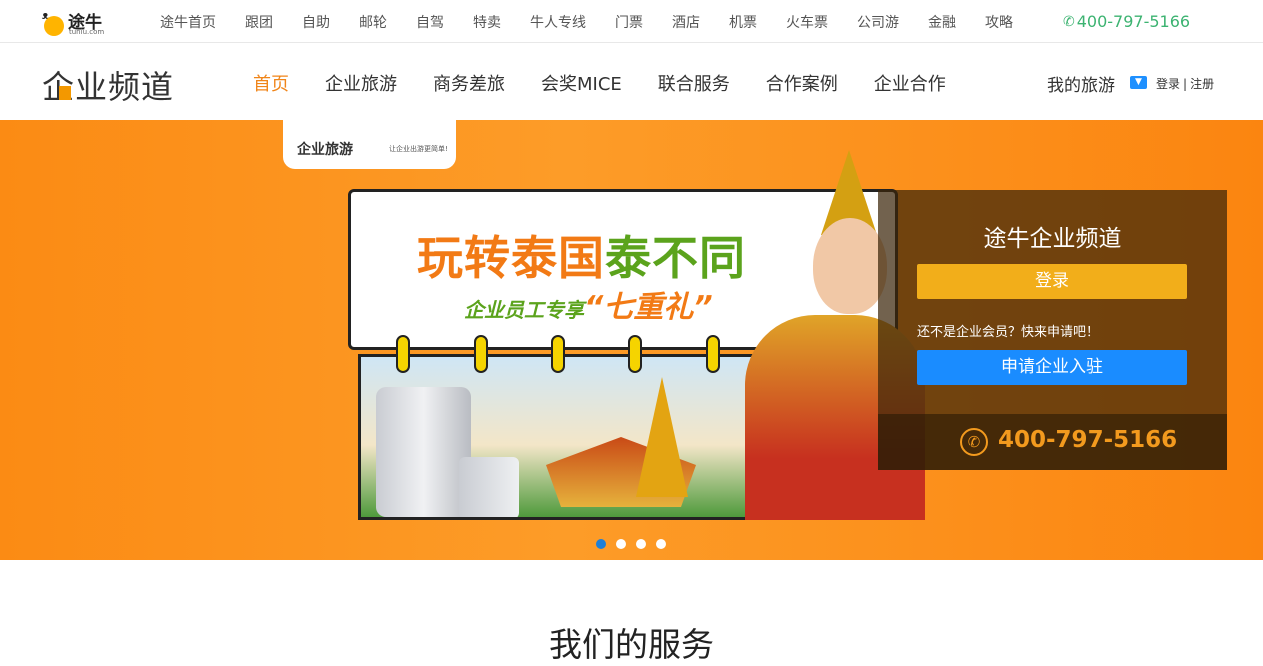  I want to click on topnav-item: 途牛首页, so click(188, 22).